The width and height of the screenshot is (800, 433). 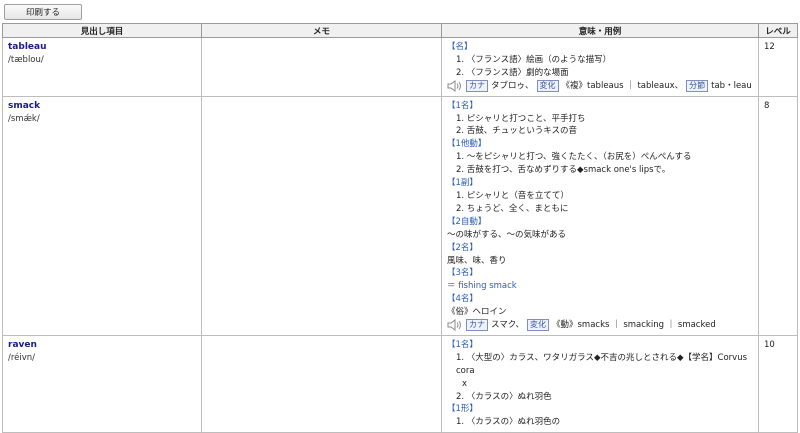 I want to click on header-headword: 見出し項目, so click(x=102, y=30).